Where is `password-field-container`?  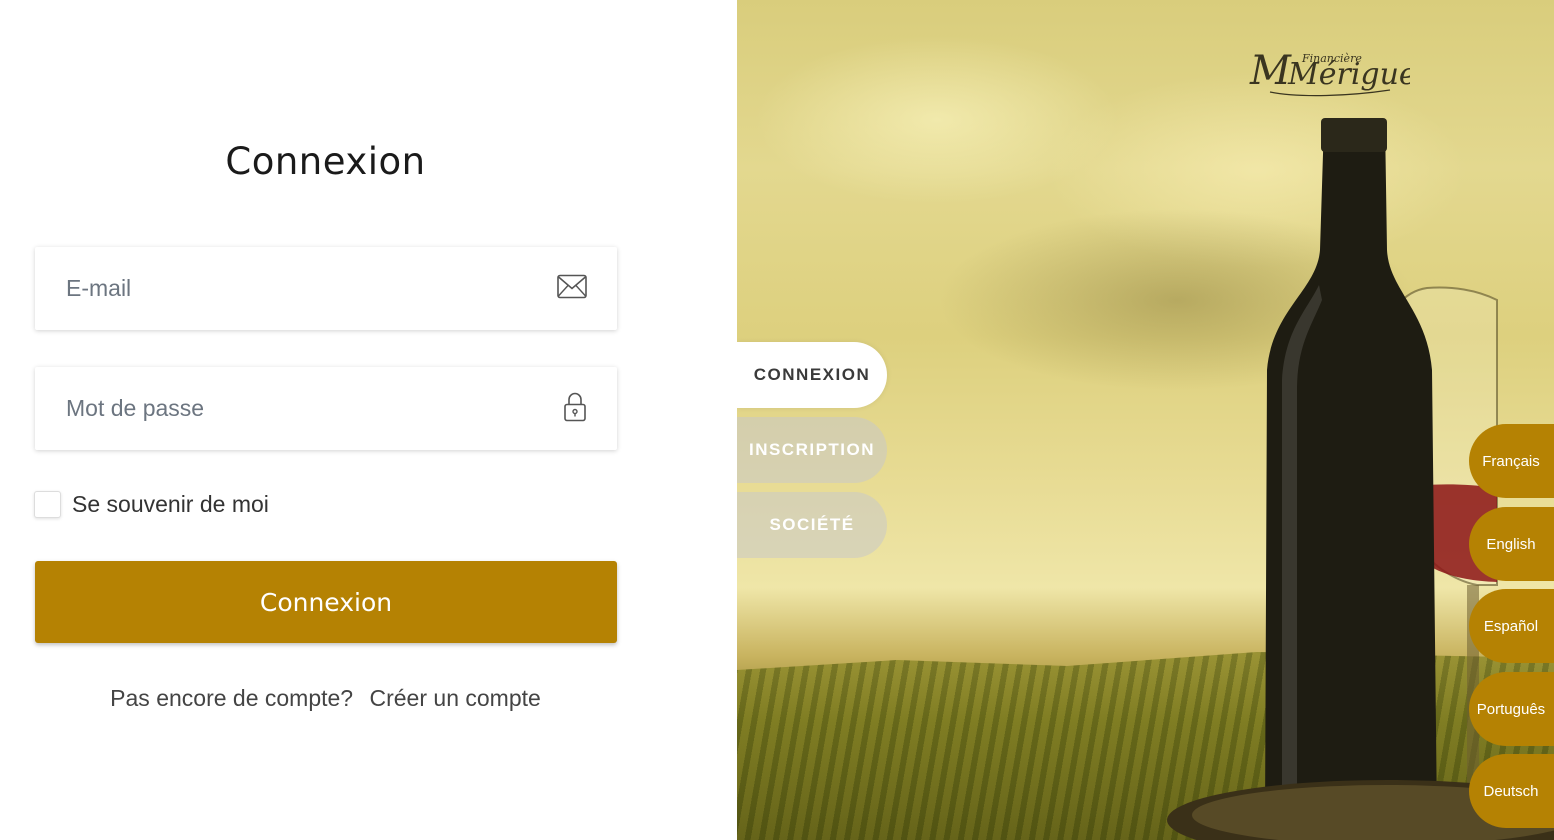 password-field-container is located at coordinates (326, 408).